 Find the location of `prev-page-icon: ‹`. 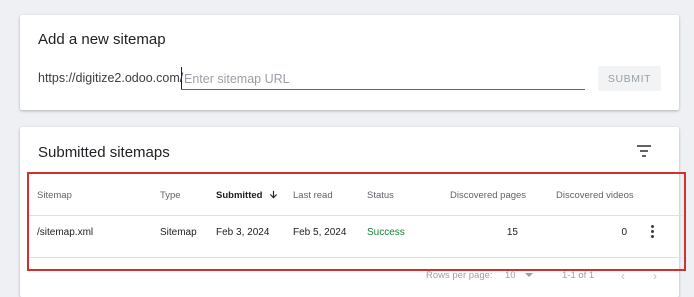

prev-page-icon: ‹ is located at coordinates (623, 276).